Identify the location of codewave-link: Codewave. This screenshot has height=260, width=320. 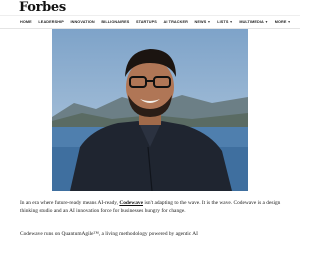
(131, 203).